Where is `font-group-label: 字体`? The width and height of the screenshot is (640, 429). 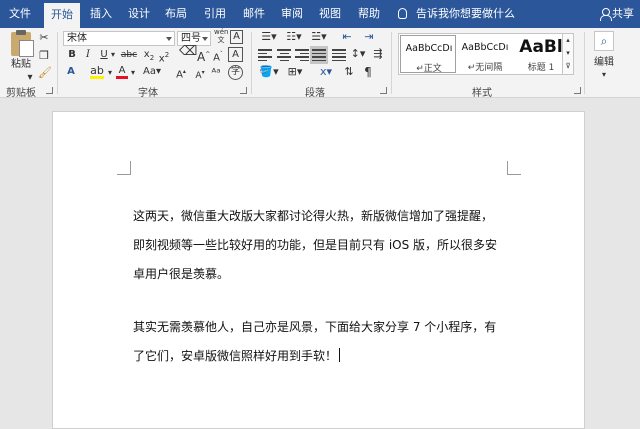
font-group-label: 字体 is located at coordinates (148, 93).